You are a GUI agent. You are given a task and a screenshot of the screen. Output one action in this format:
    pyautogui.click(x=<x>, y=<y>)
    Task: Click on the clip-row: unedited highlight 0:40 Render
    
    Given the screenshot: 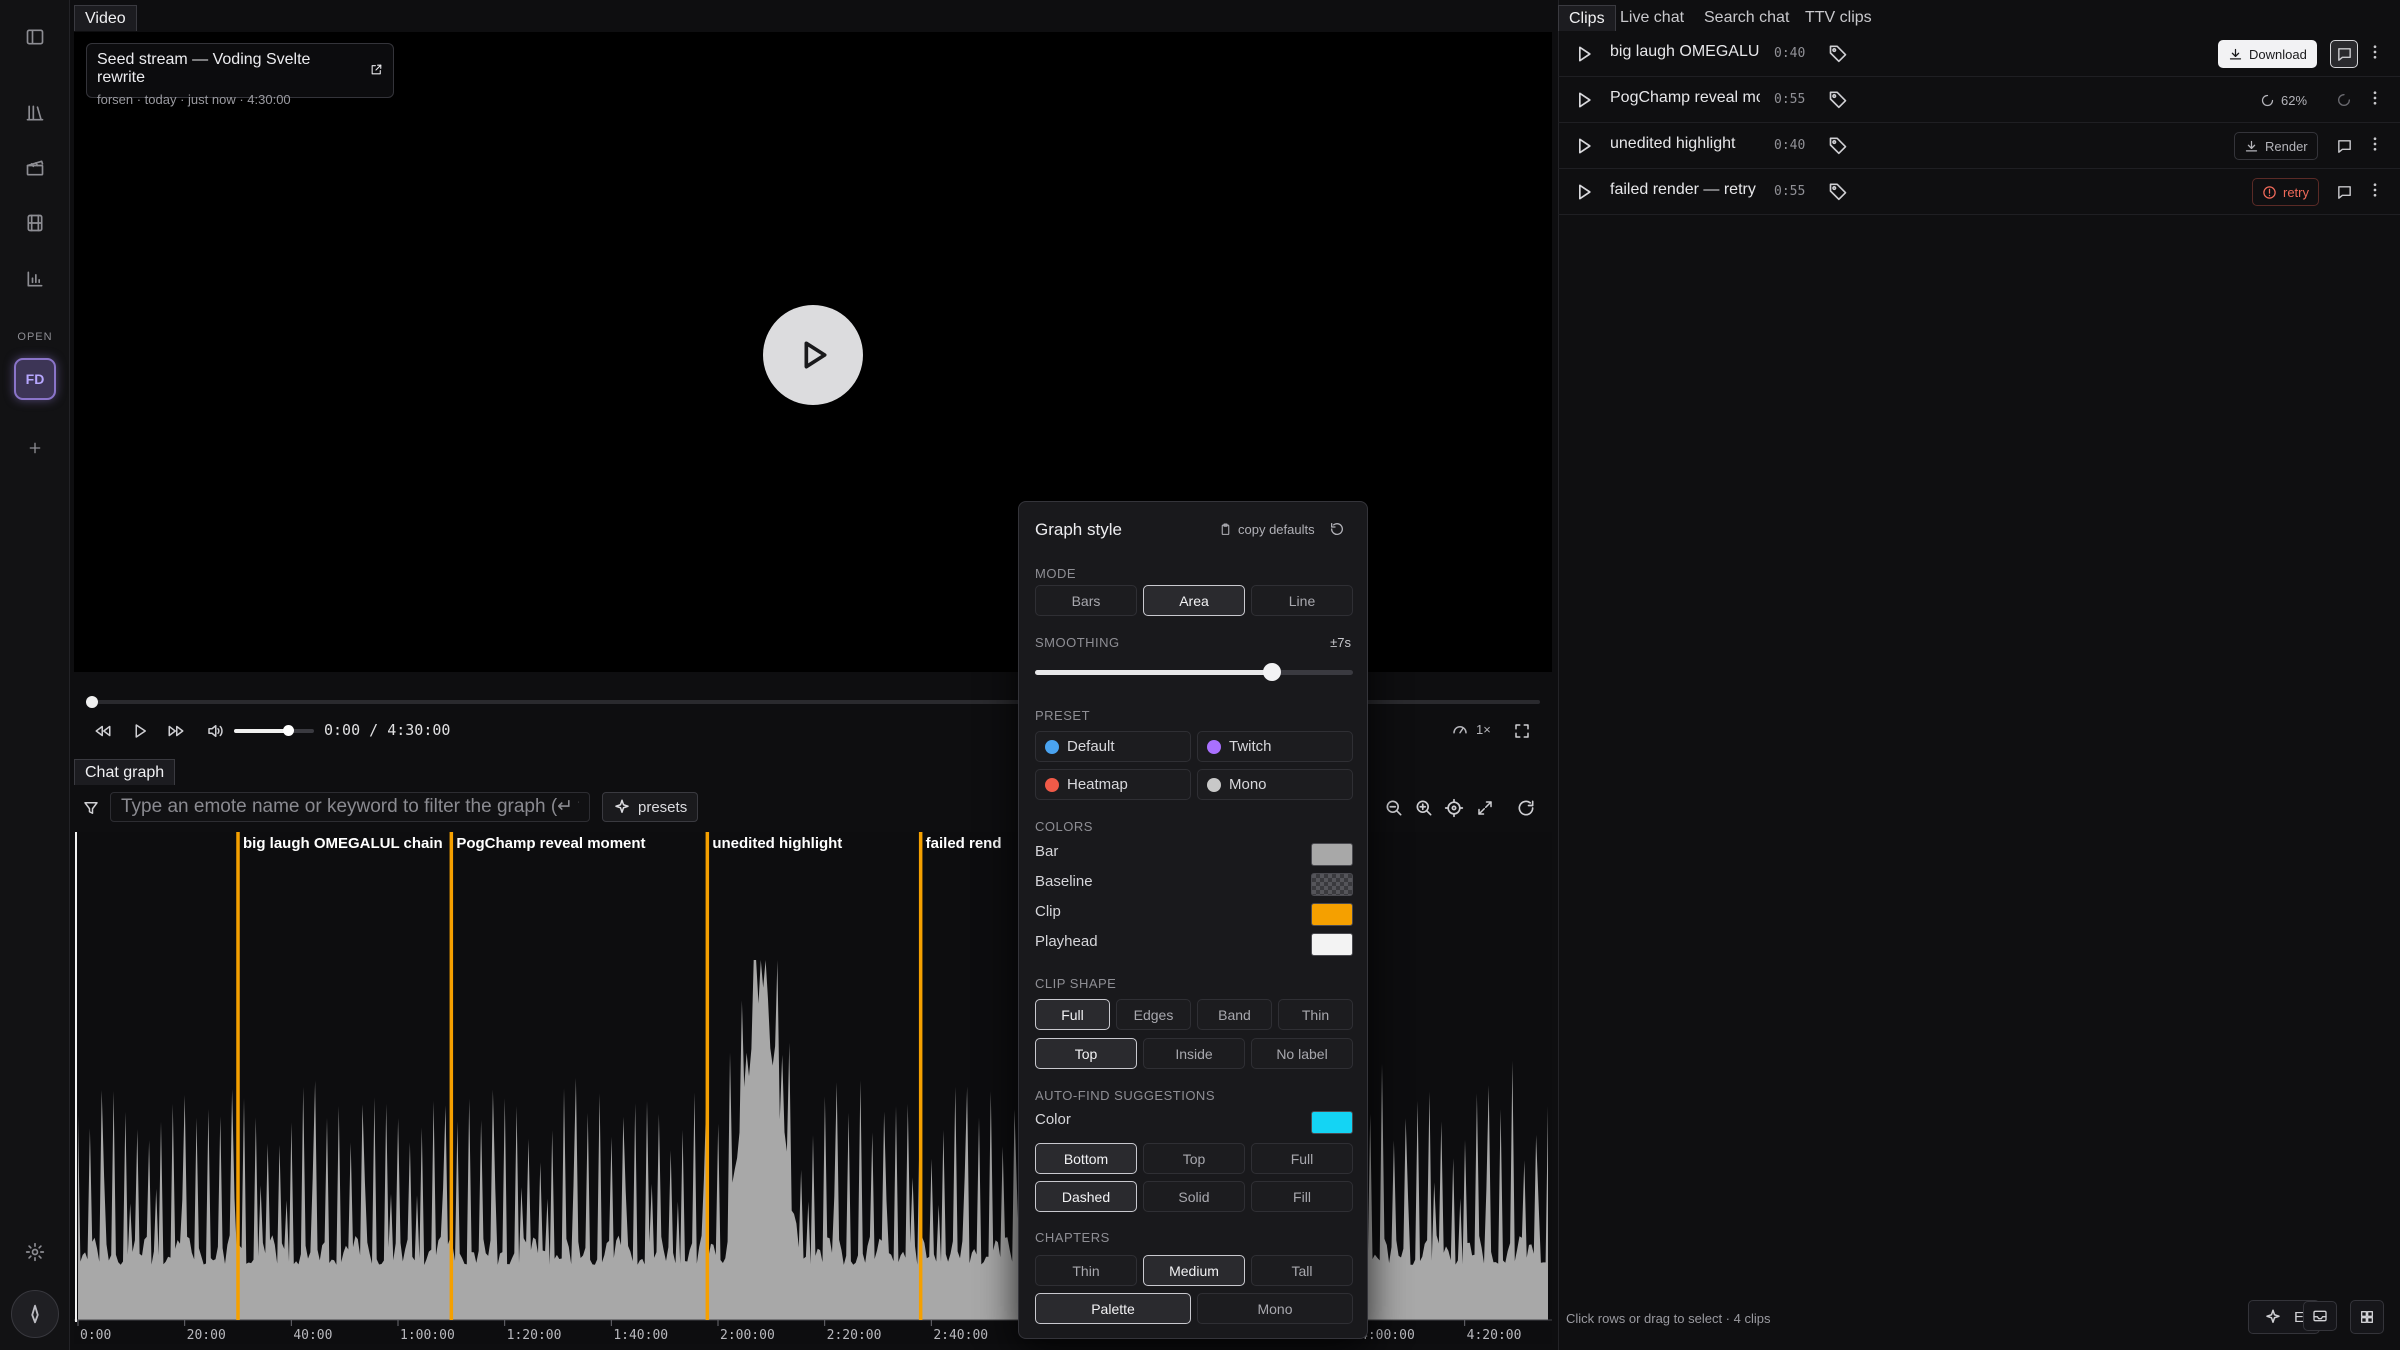 What is the action you would take?
    pyautogui.click(x=1979, y=146)
    